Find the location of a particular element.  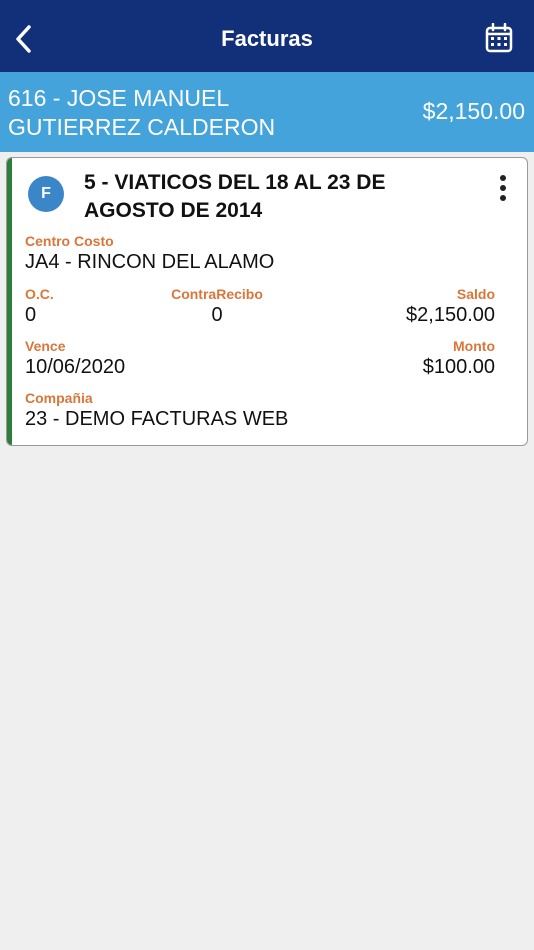

calendar-icon is located at coordinates (499, 38).